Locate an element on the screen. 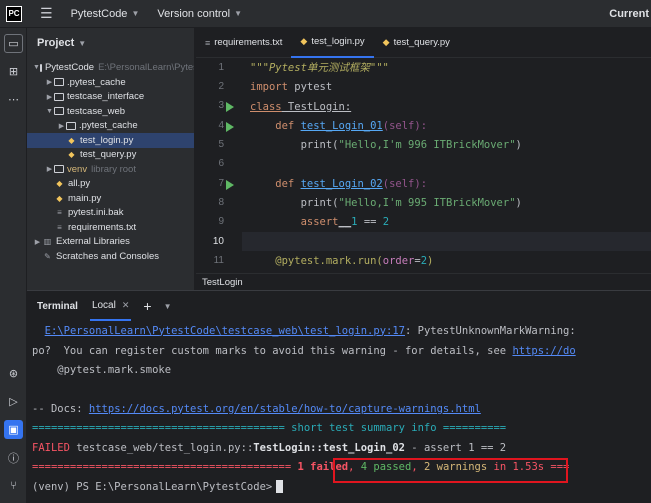 This screenshot has width=651, height=503. tree-item-label: External Libraries is located at coordinates (93, 241).